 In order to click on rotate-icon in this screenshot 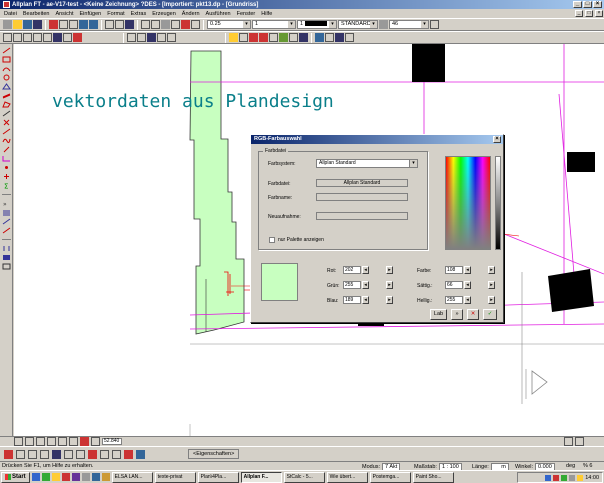, I will do `click(6, 230)`.